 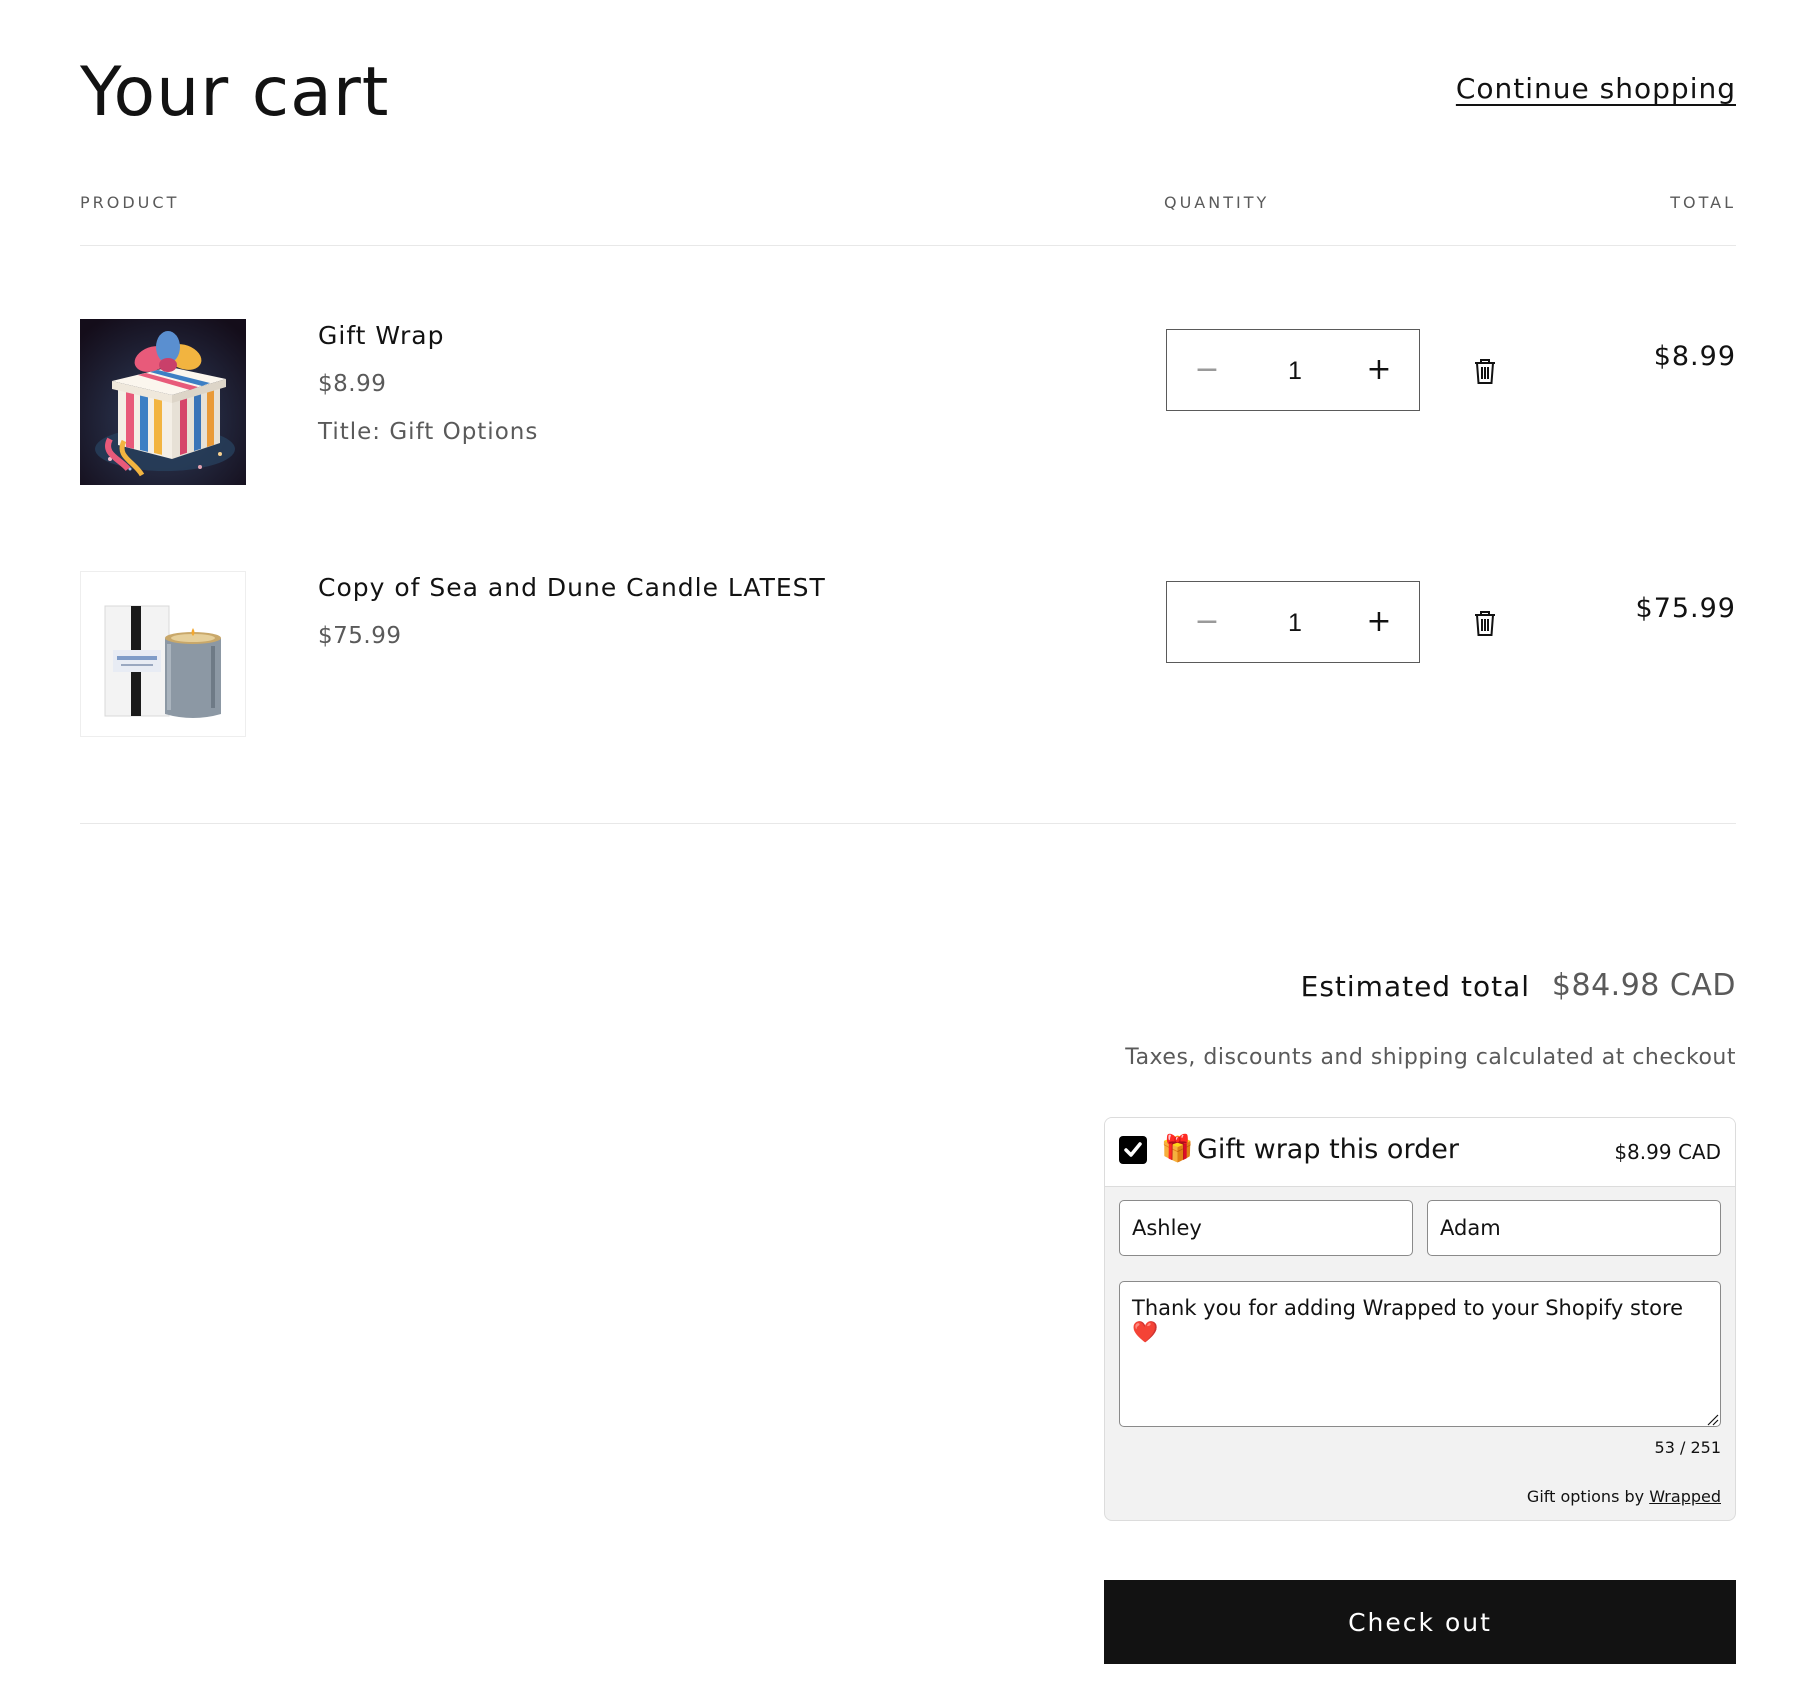 I want to click on gift-from-input, so click(x=1266, y=1228).